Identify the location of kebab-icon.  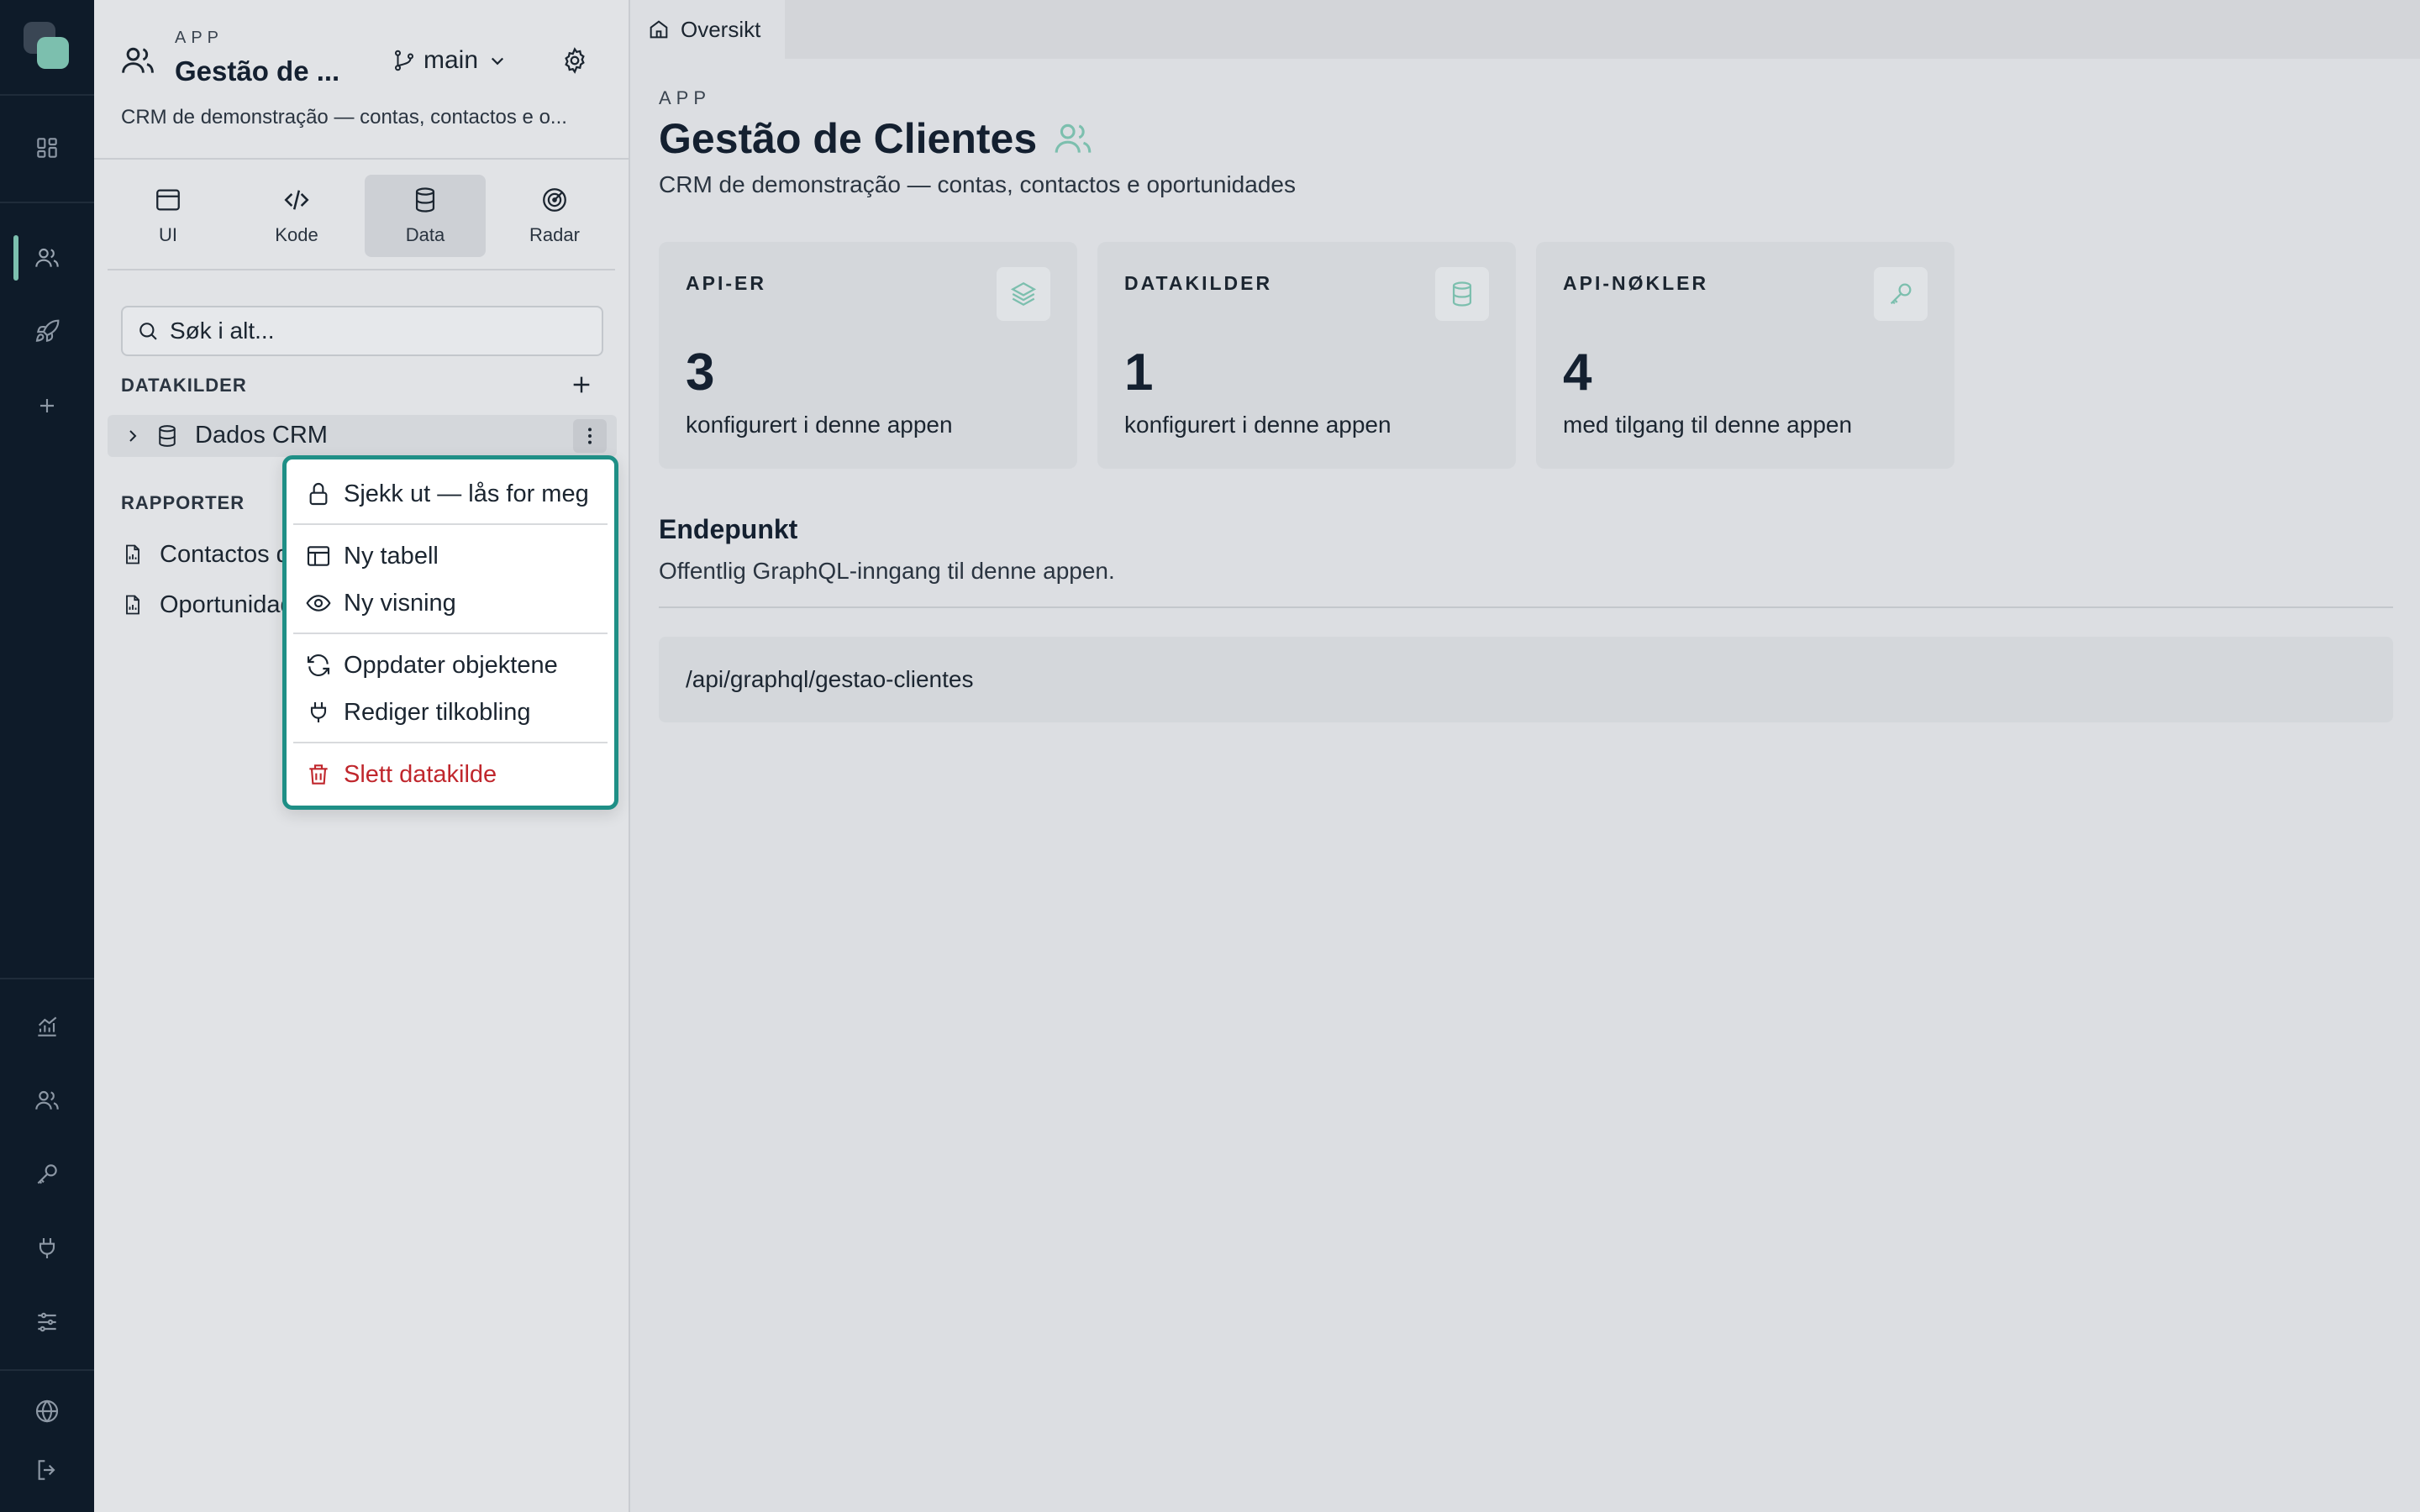
(590, 436).